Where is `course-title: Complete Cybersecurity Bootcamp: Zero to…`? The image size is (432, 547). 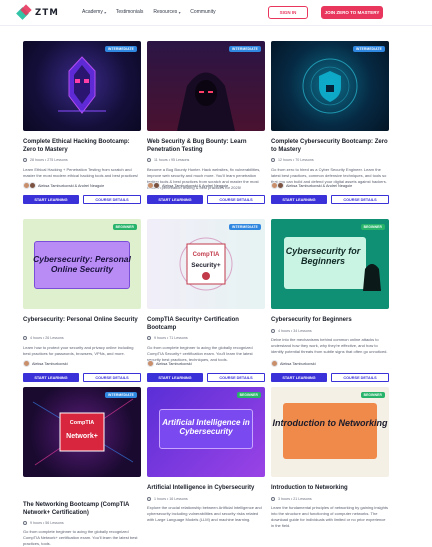 course-title: Complete Cybersecurity Bootcamp: Zero to… is located at coordinates (330, 146).